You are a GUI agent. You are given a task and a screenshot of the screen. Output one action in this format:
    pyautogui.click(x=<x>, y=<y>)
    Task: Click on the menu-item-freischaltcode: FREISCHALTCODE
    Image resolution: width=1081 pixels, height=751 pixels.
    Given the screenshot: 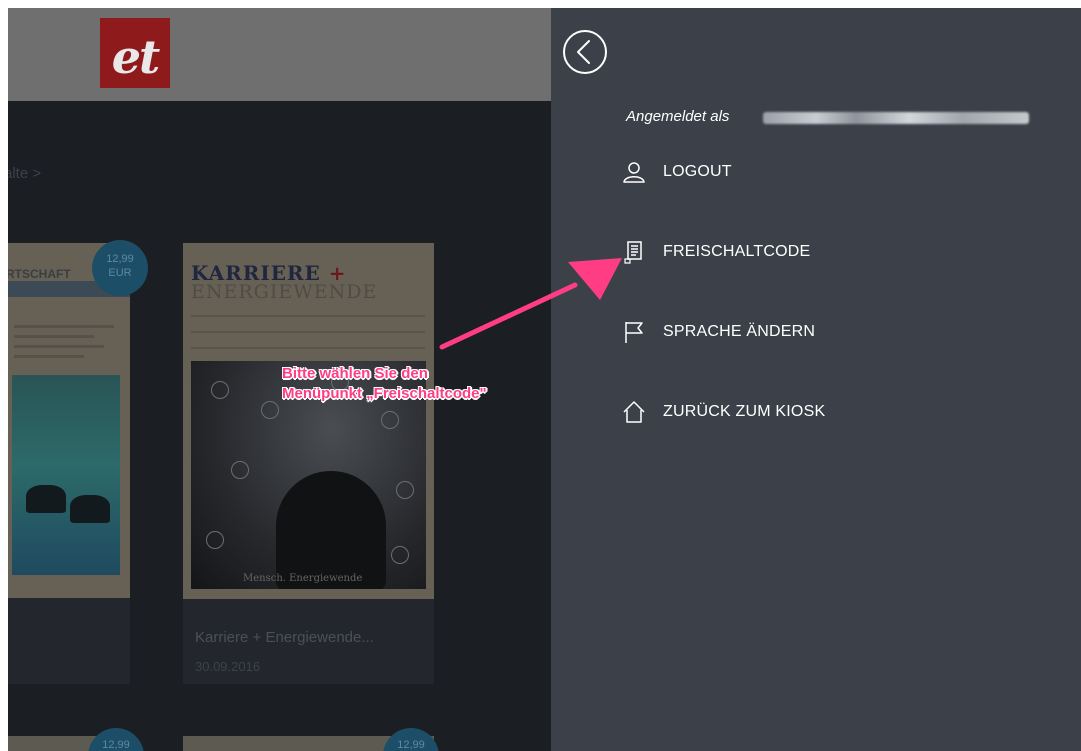 What is the action you would take?
    pyautogui.click(x=715, y=252)
    